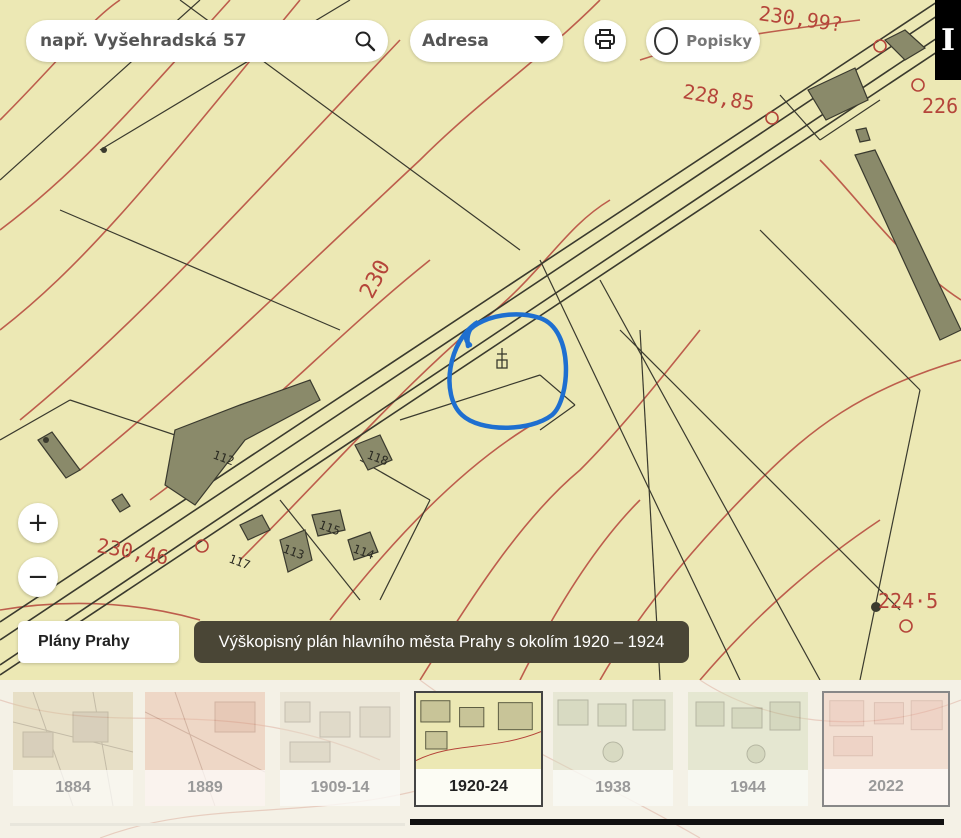  Describe the element at coordinates (613, 788) in the screenshot. I see `timeline-year: 1938` at that location.